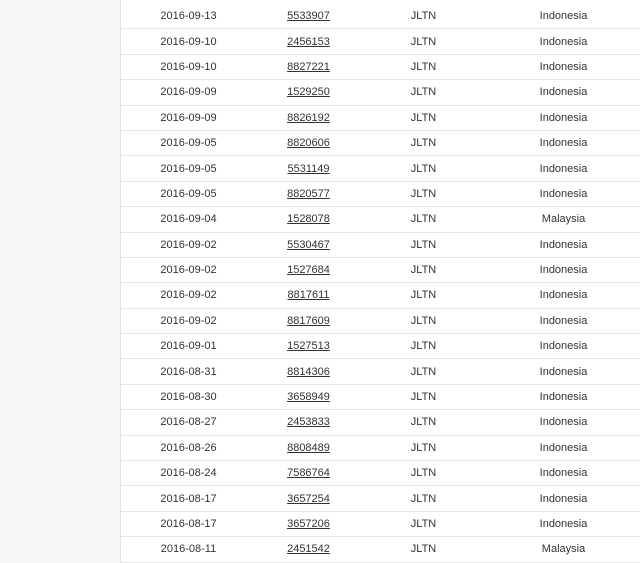  Describe the element at coordinates (380, 42) in the screenshot. I see `table-row: 2016-09-10 2456153 JLTN Indonesia` at that location.